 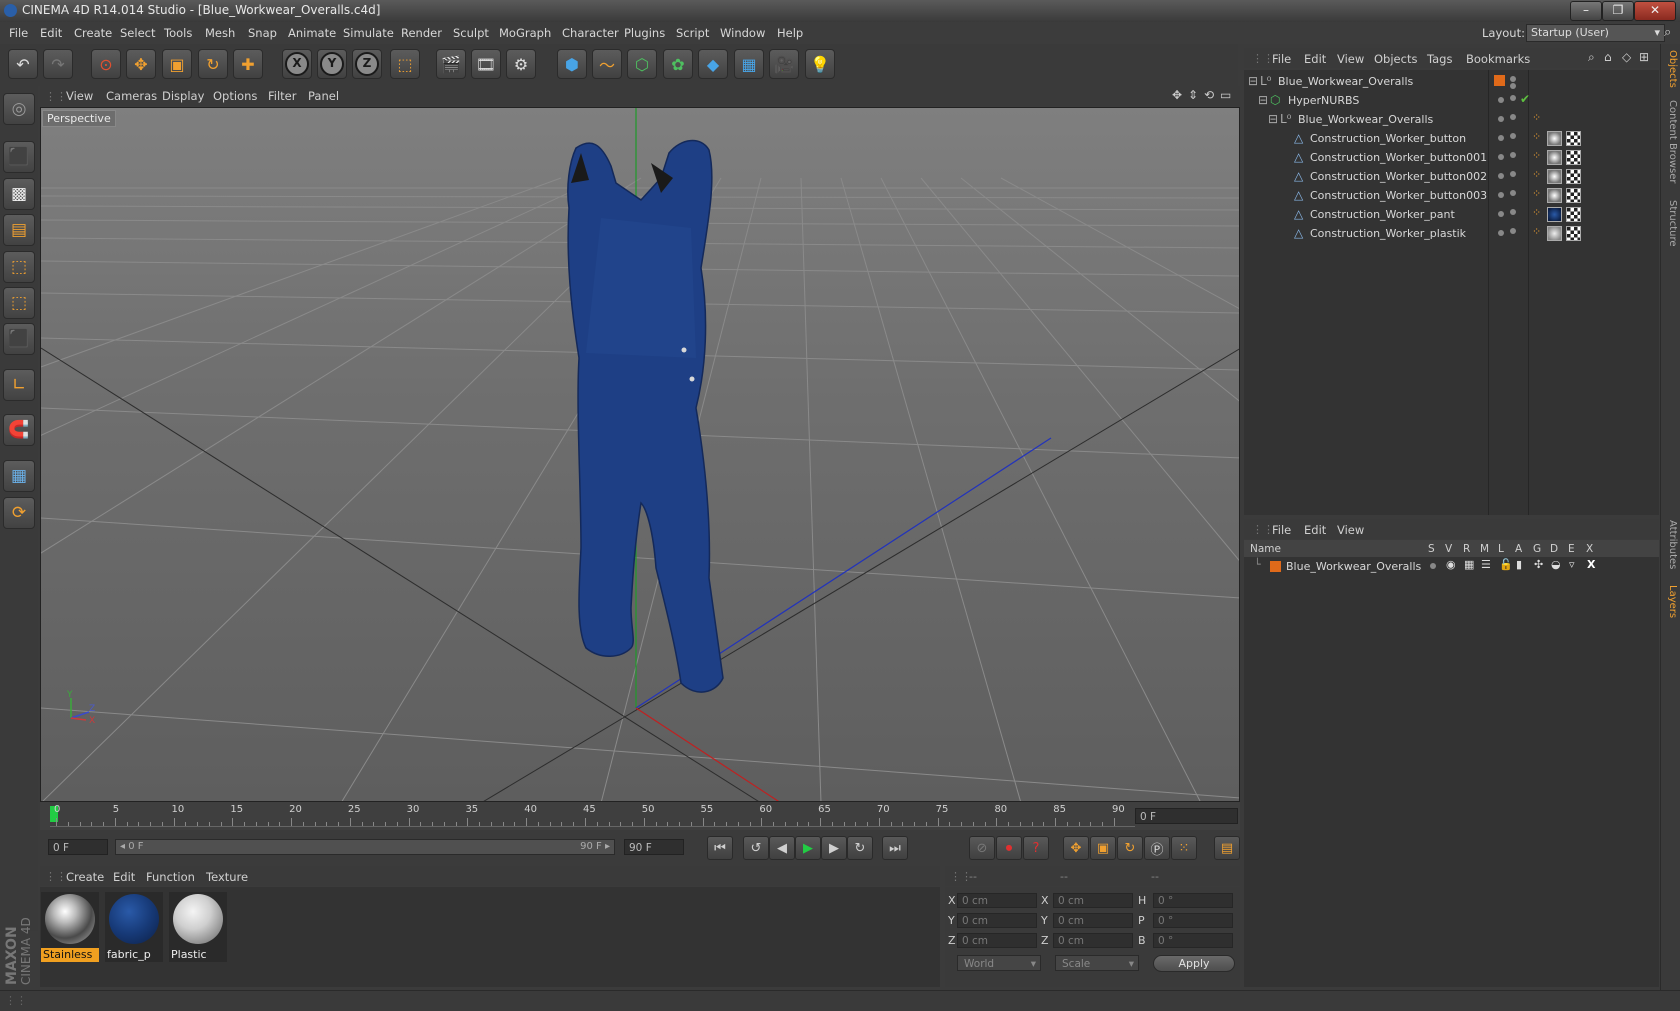 I want to click on expression-toggle-icon: ▿, so click(x=1572, y=564).